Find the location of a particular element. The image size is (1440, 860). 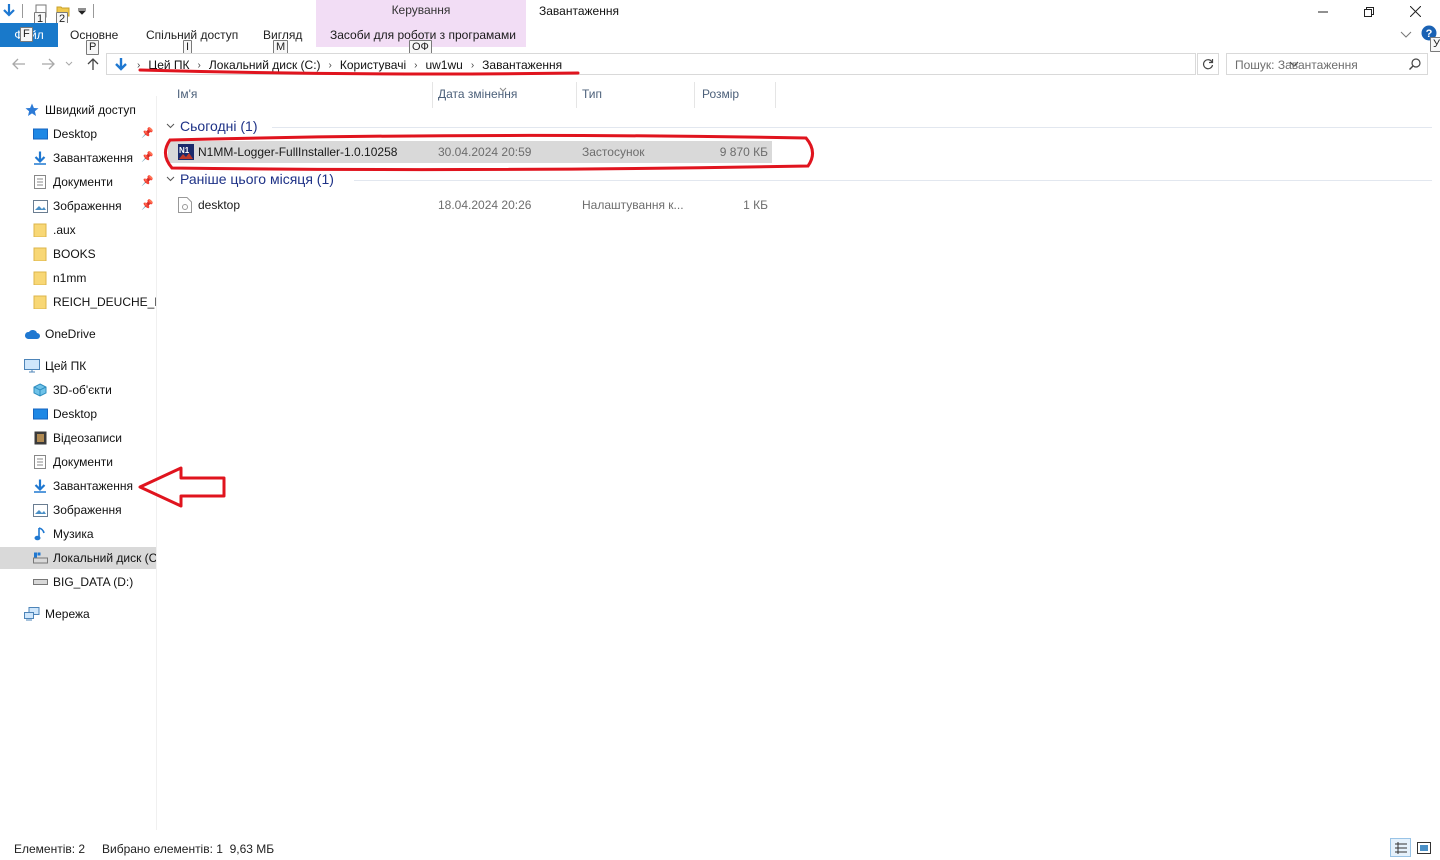

cube-icon is located at coordinates (40, 390).